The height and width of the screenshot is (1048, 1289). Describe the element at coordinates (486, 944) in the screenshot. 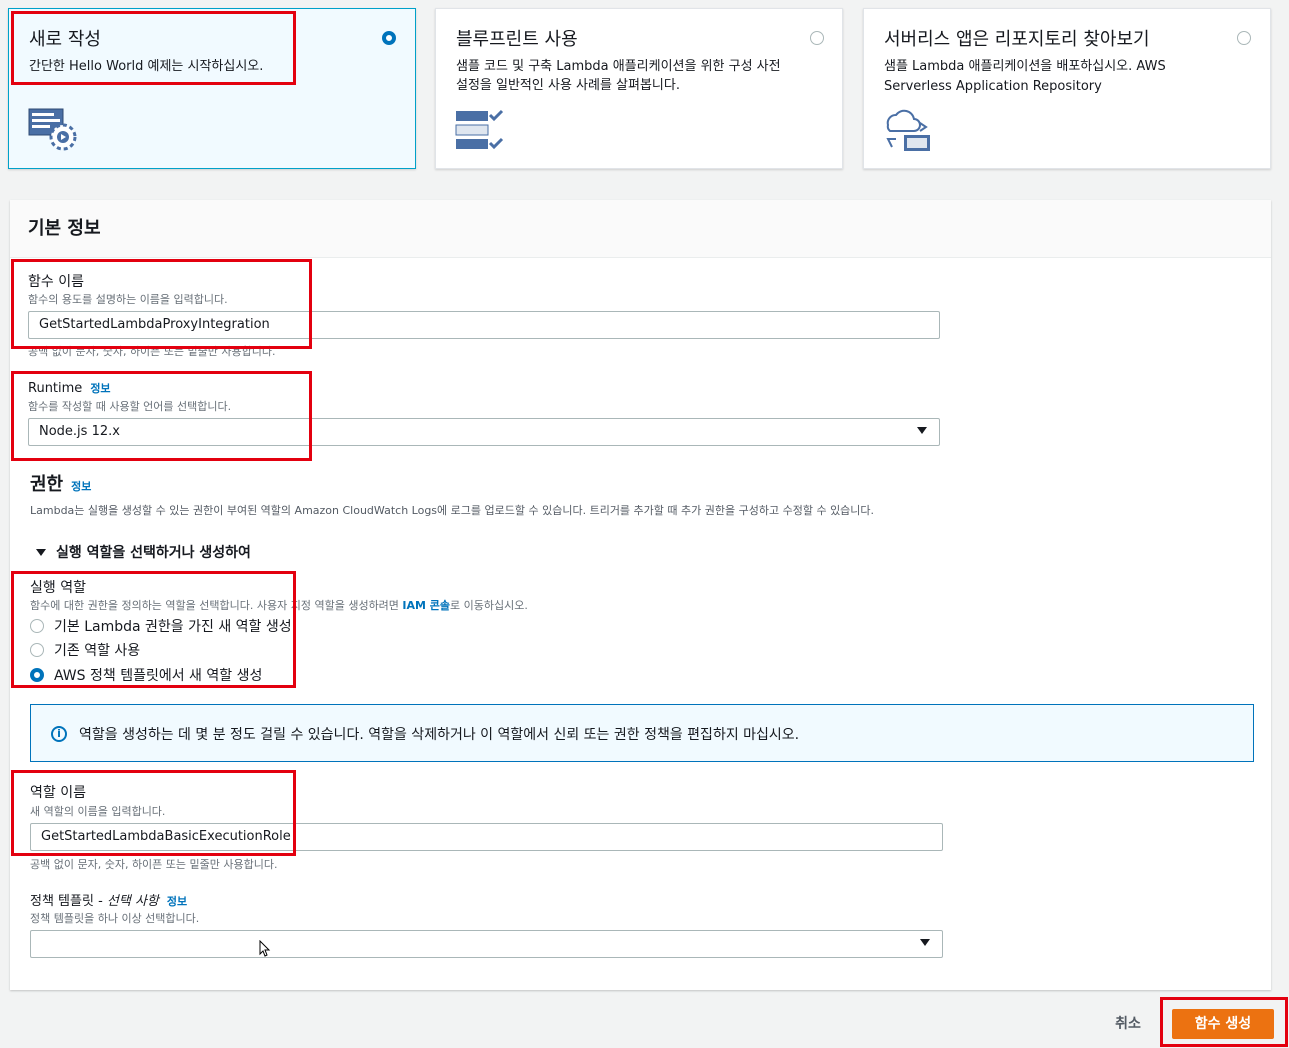

I see `policy-template-select` at that location.